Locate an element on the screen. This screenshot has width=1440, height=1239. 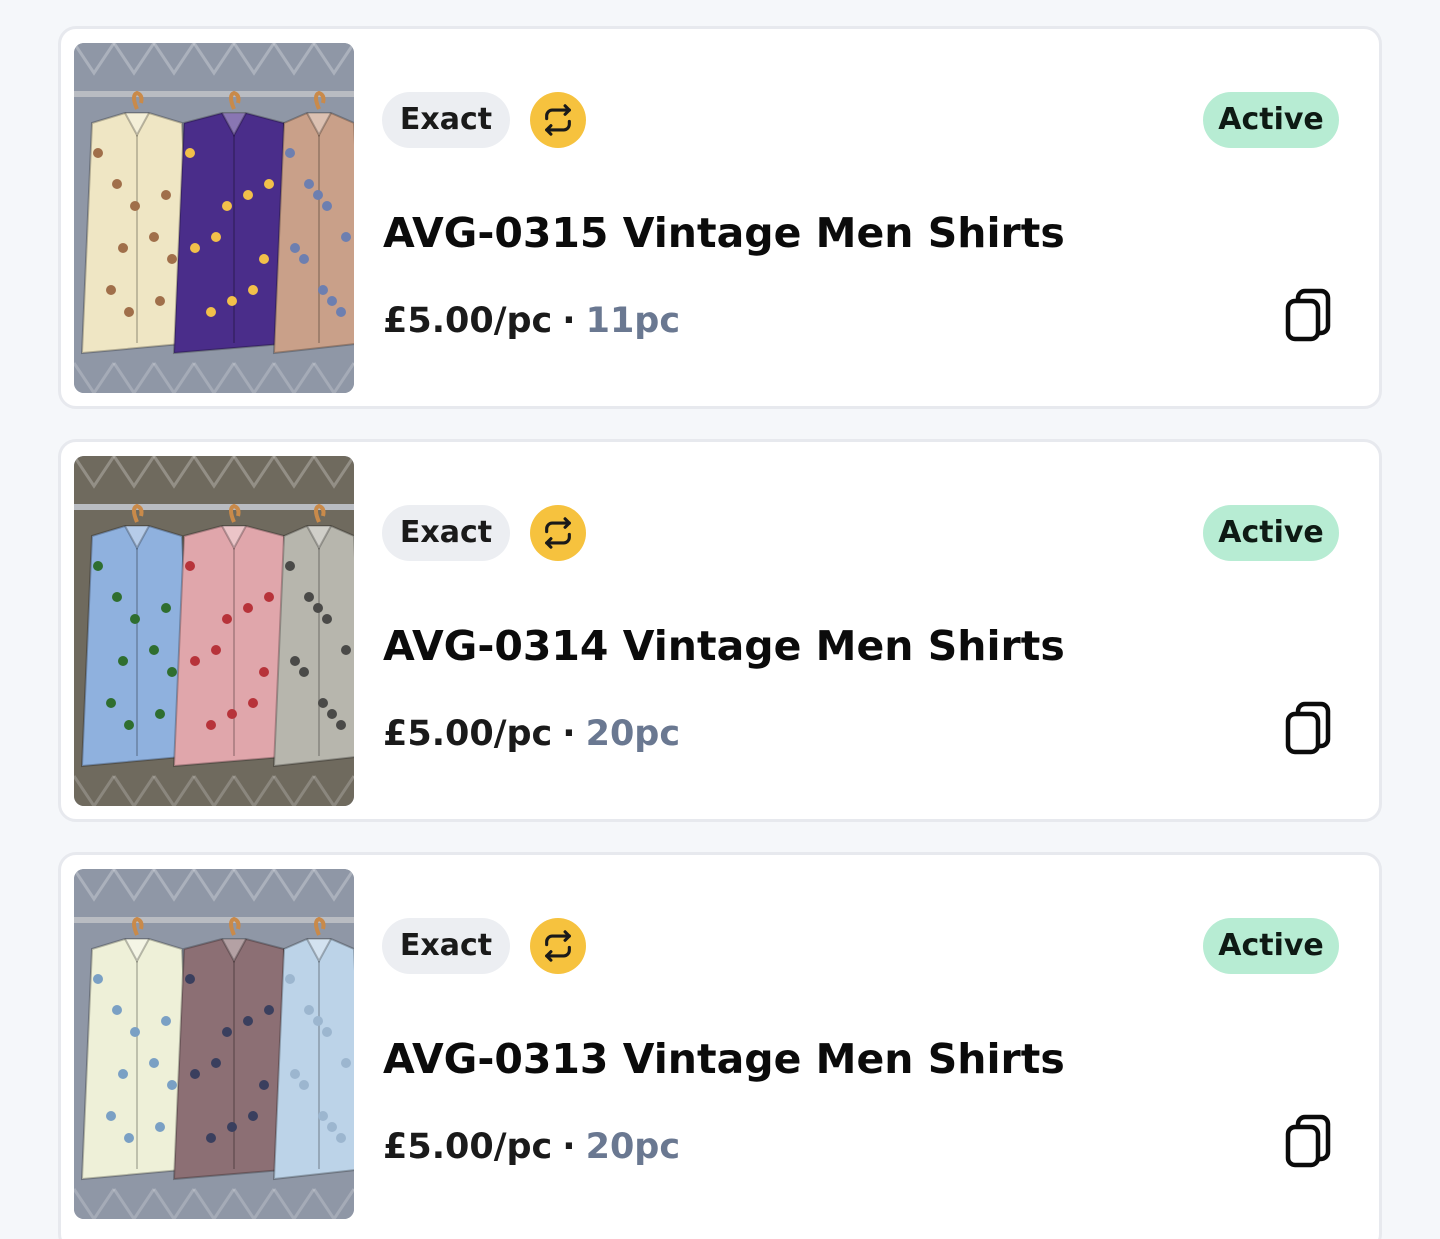
price-line: £5.00/pc · 11pc is located at coordinates (531, 321).